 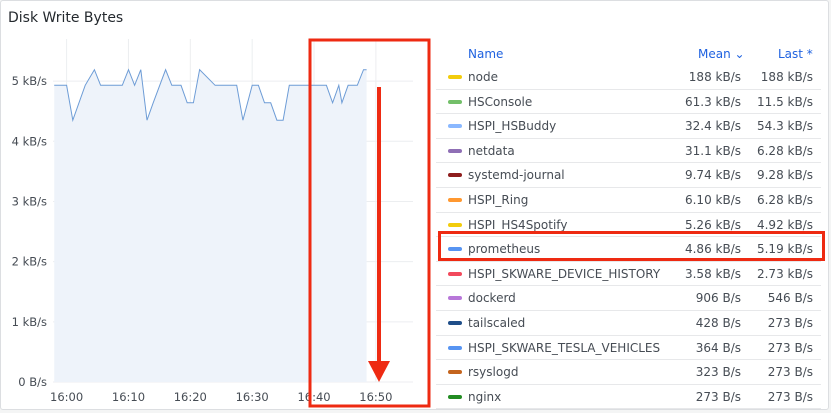 I want to click on series-last: 54.3 kB/s, so click(x=784, y=126).